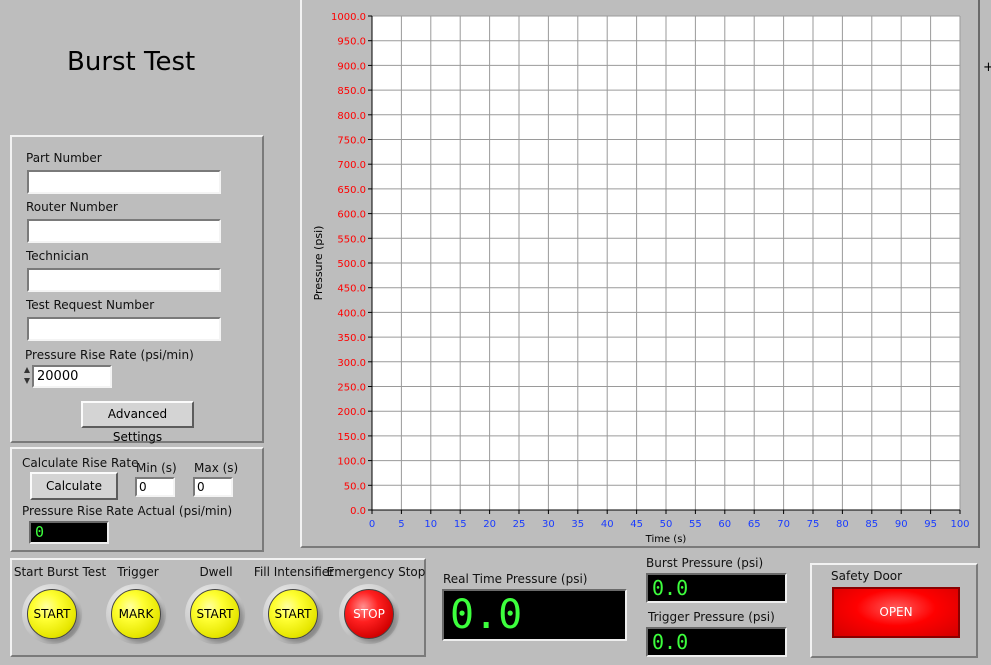 This screenshot has height=665, width=991. I want to click on x-tick-label: 45, so click(636, 524).